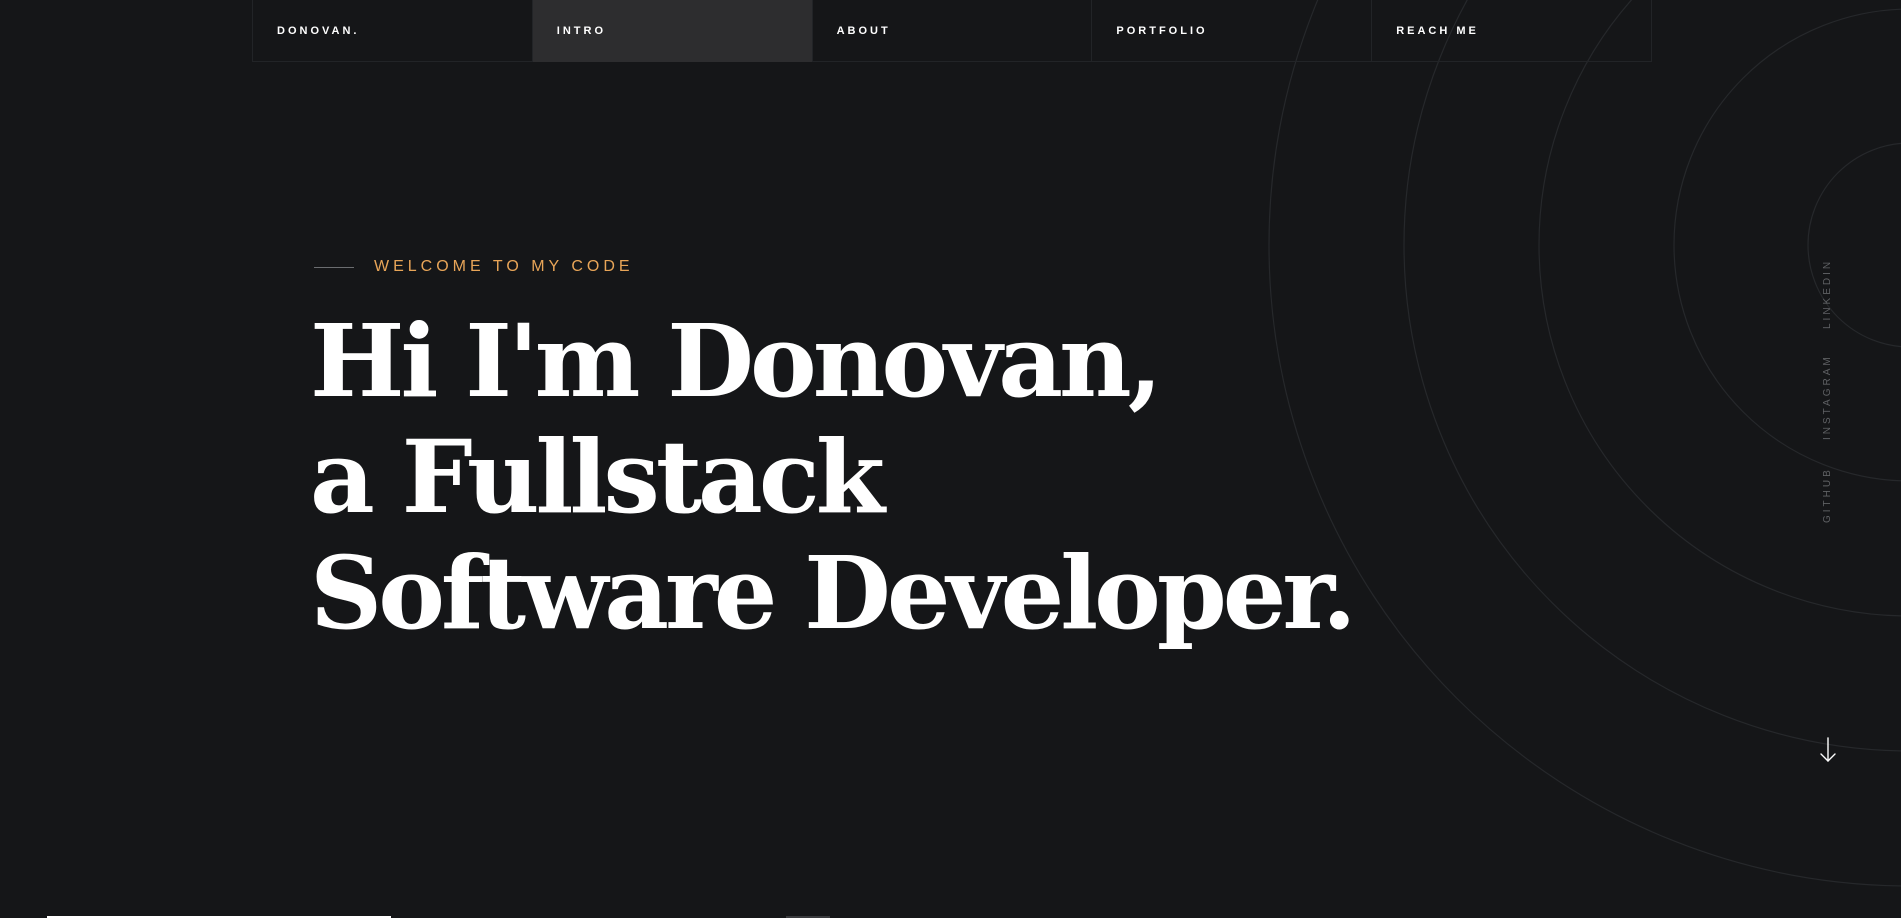 This screenshot has height=918, width=1901. Describe the element at coordinates (1828, 397) in the screenshot. I see `social-link-instagram: INSTAGRAM` at that location.